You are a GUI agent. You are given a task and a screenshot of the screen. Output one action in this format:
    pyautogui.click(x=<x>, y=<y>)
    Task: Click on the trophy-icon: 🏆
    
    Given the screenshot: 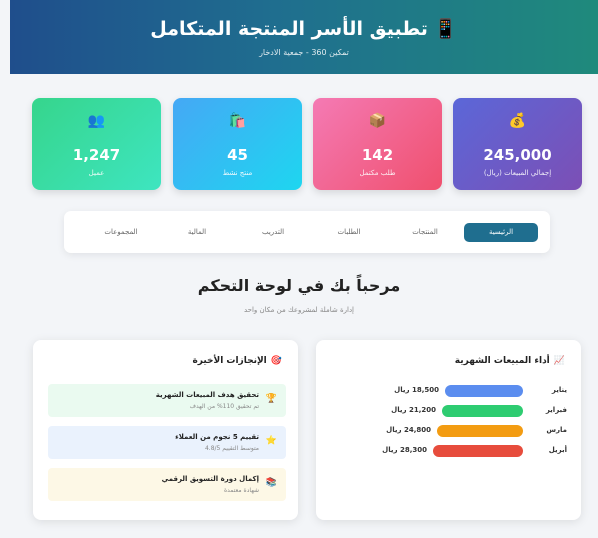 What is the action you would take?
    pyautogui.click(x=271, y=399)
    